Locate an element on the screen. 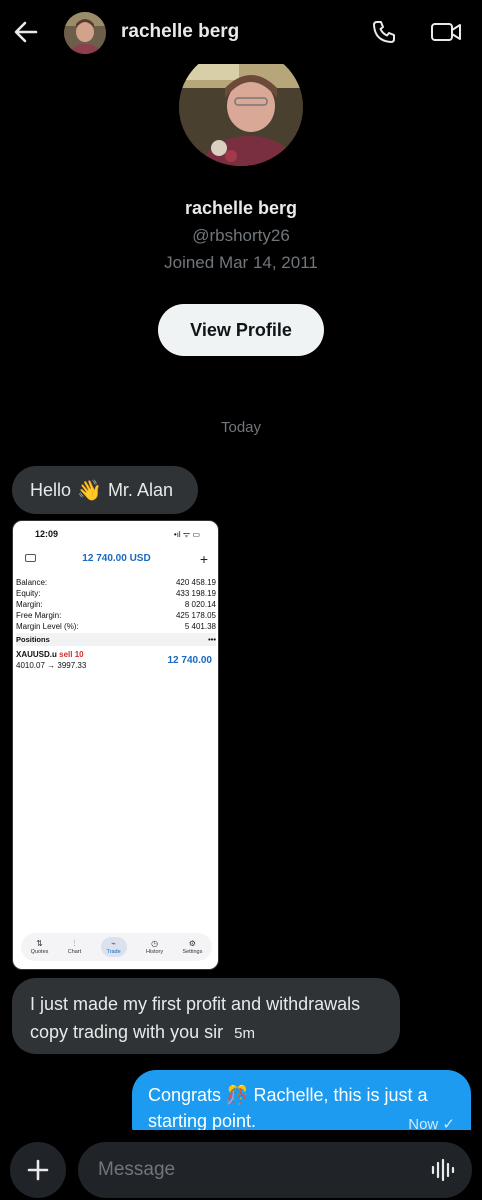  ss-label: Free Margin: is located at coordinates (39, 615).